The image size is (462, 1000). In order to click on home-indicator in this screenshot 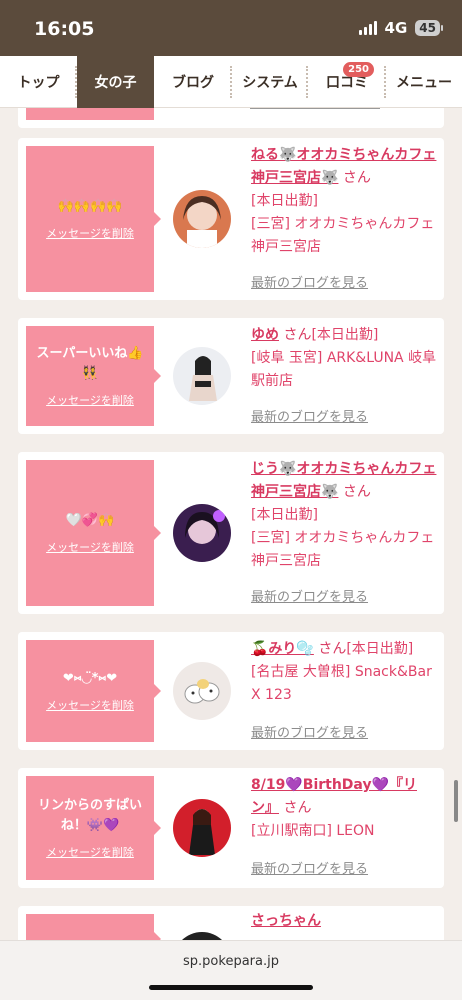, I will do `click(231, 987)`.